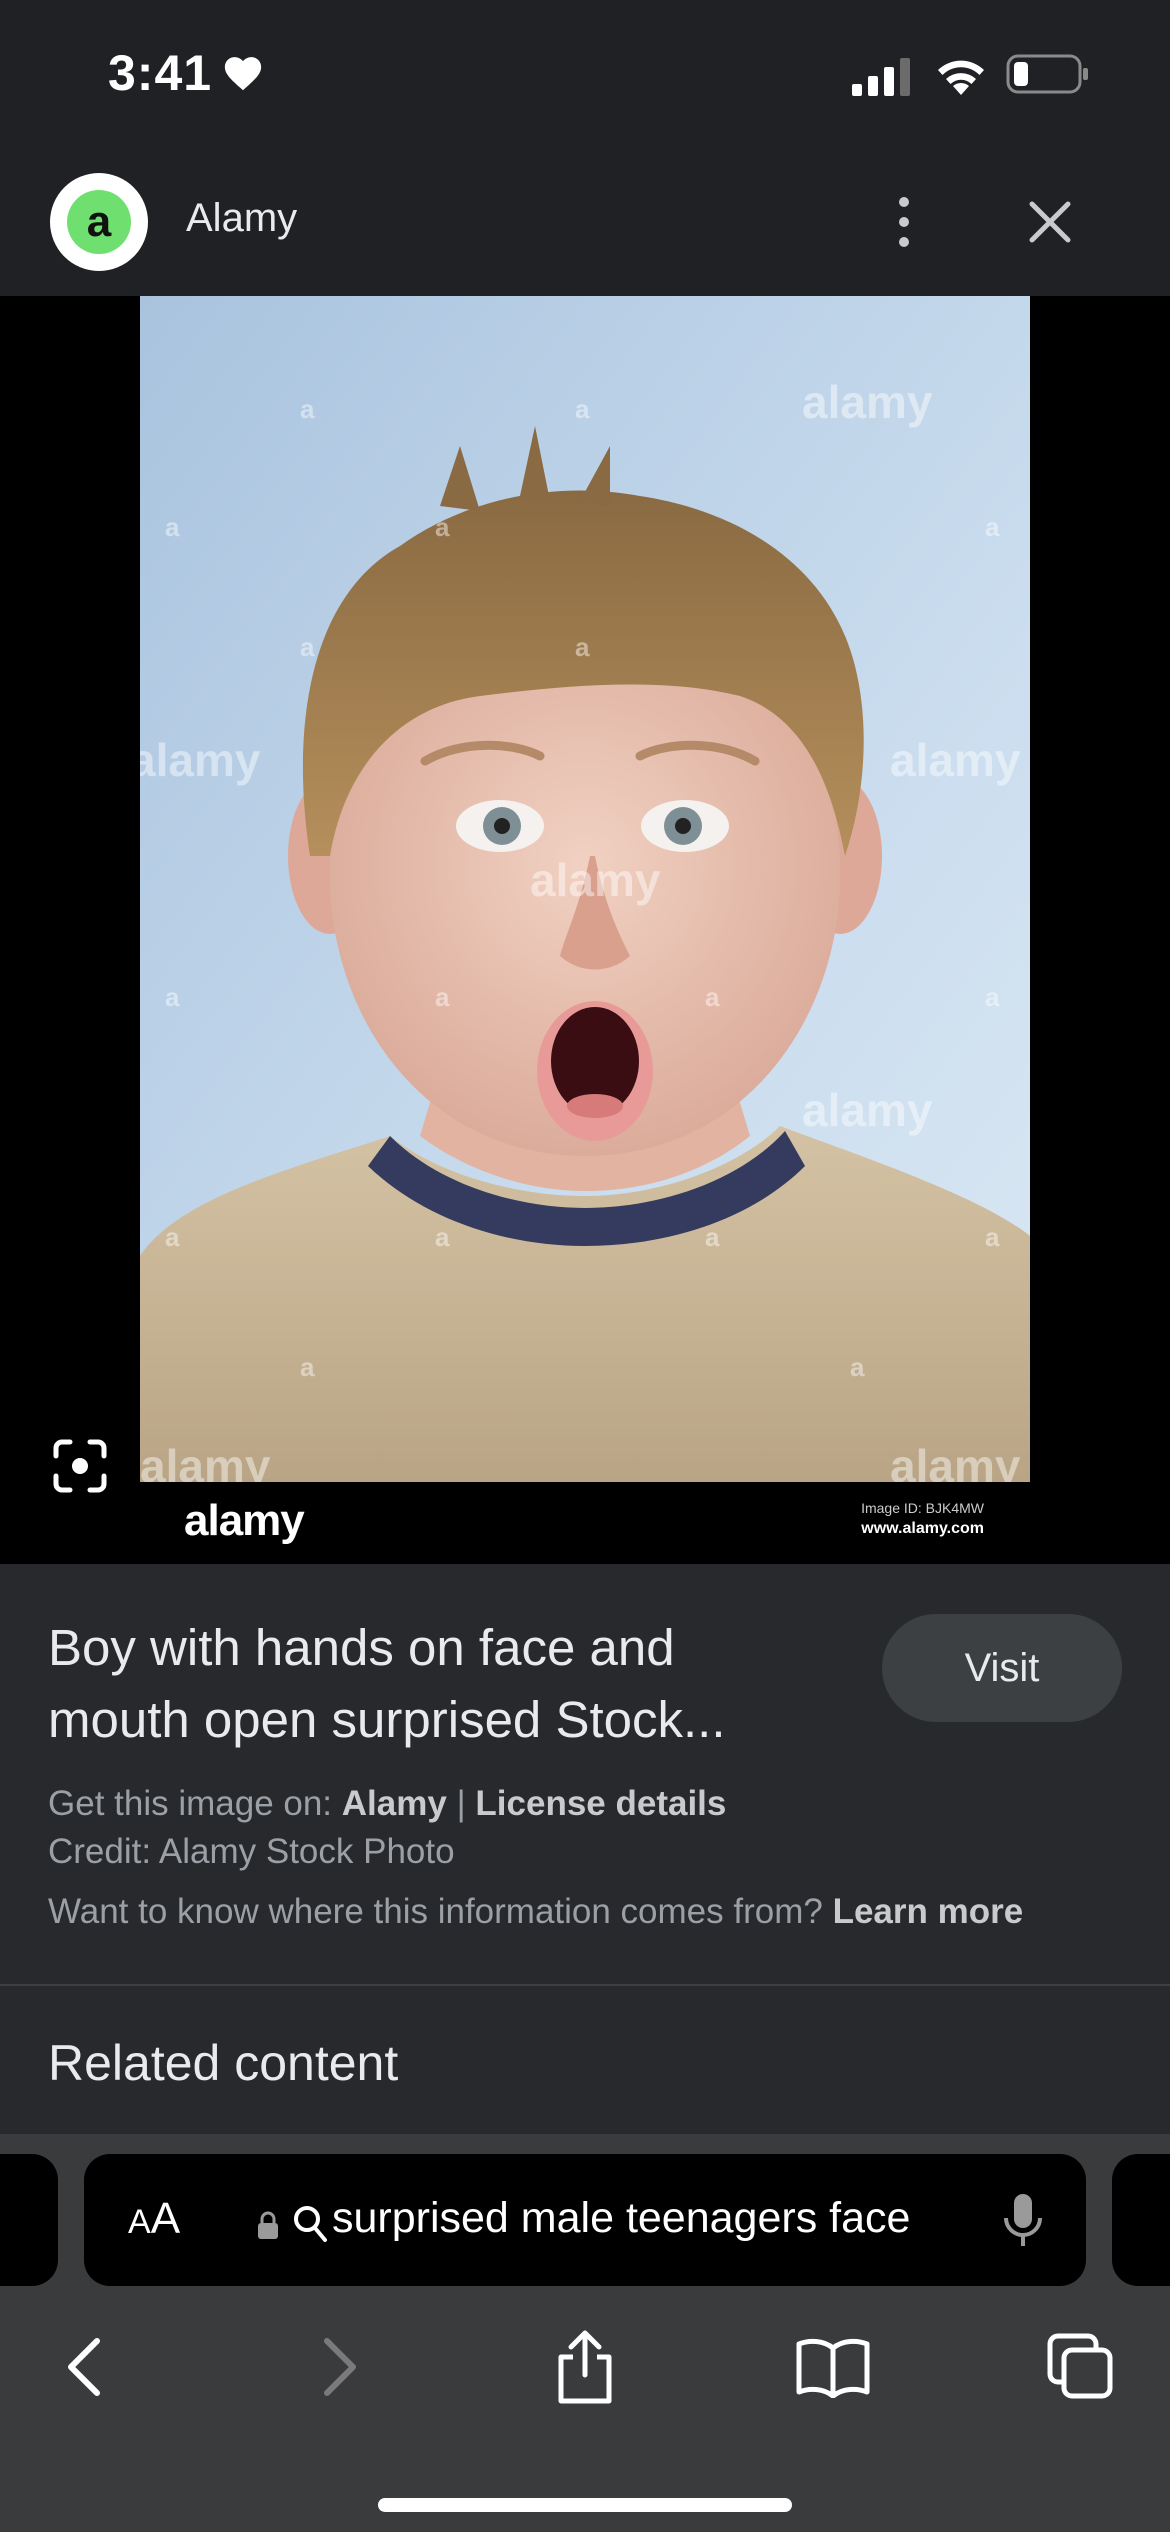 The width and height of the screenshot is (1170, 2532). What do you see at coordinates (165, 2218) in the screenshot?
I see `aa-big-letter: A` at bounding box center [165, 2218].